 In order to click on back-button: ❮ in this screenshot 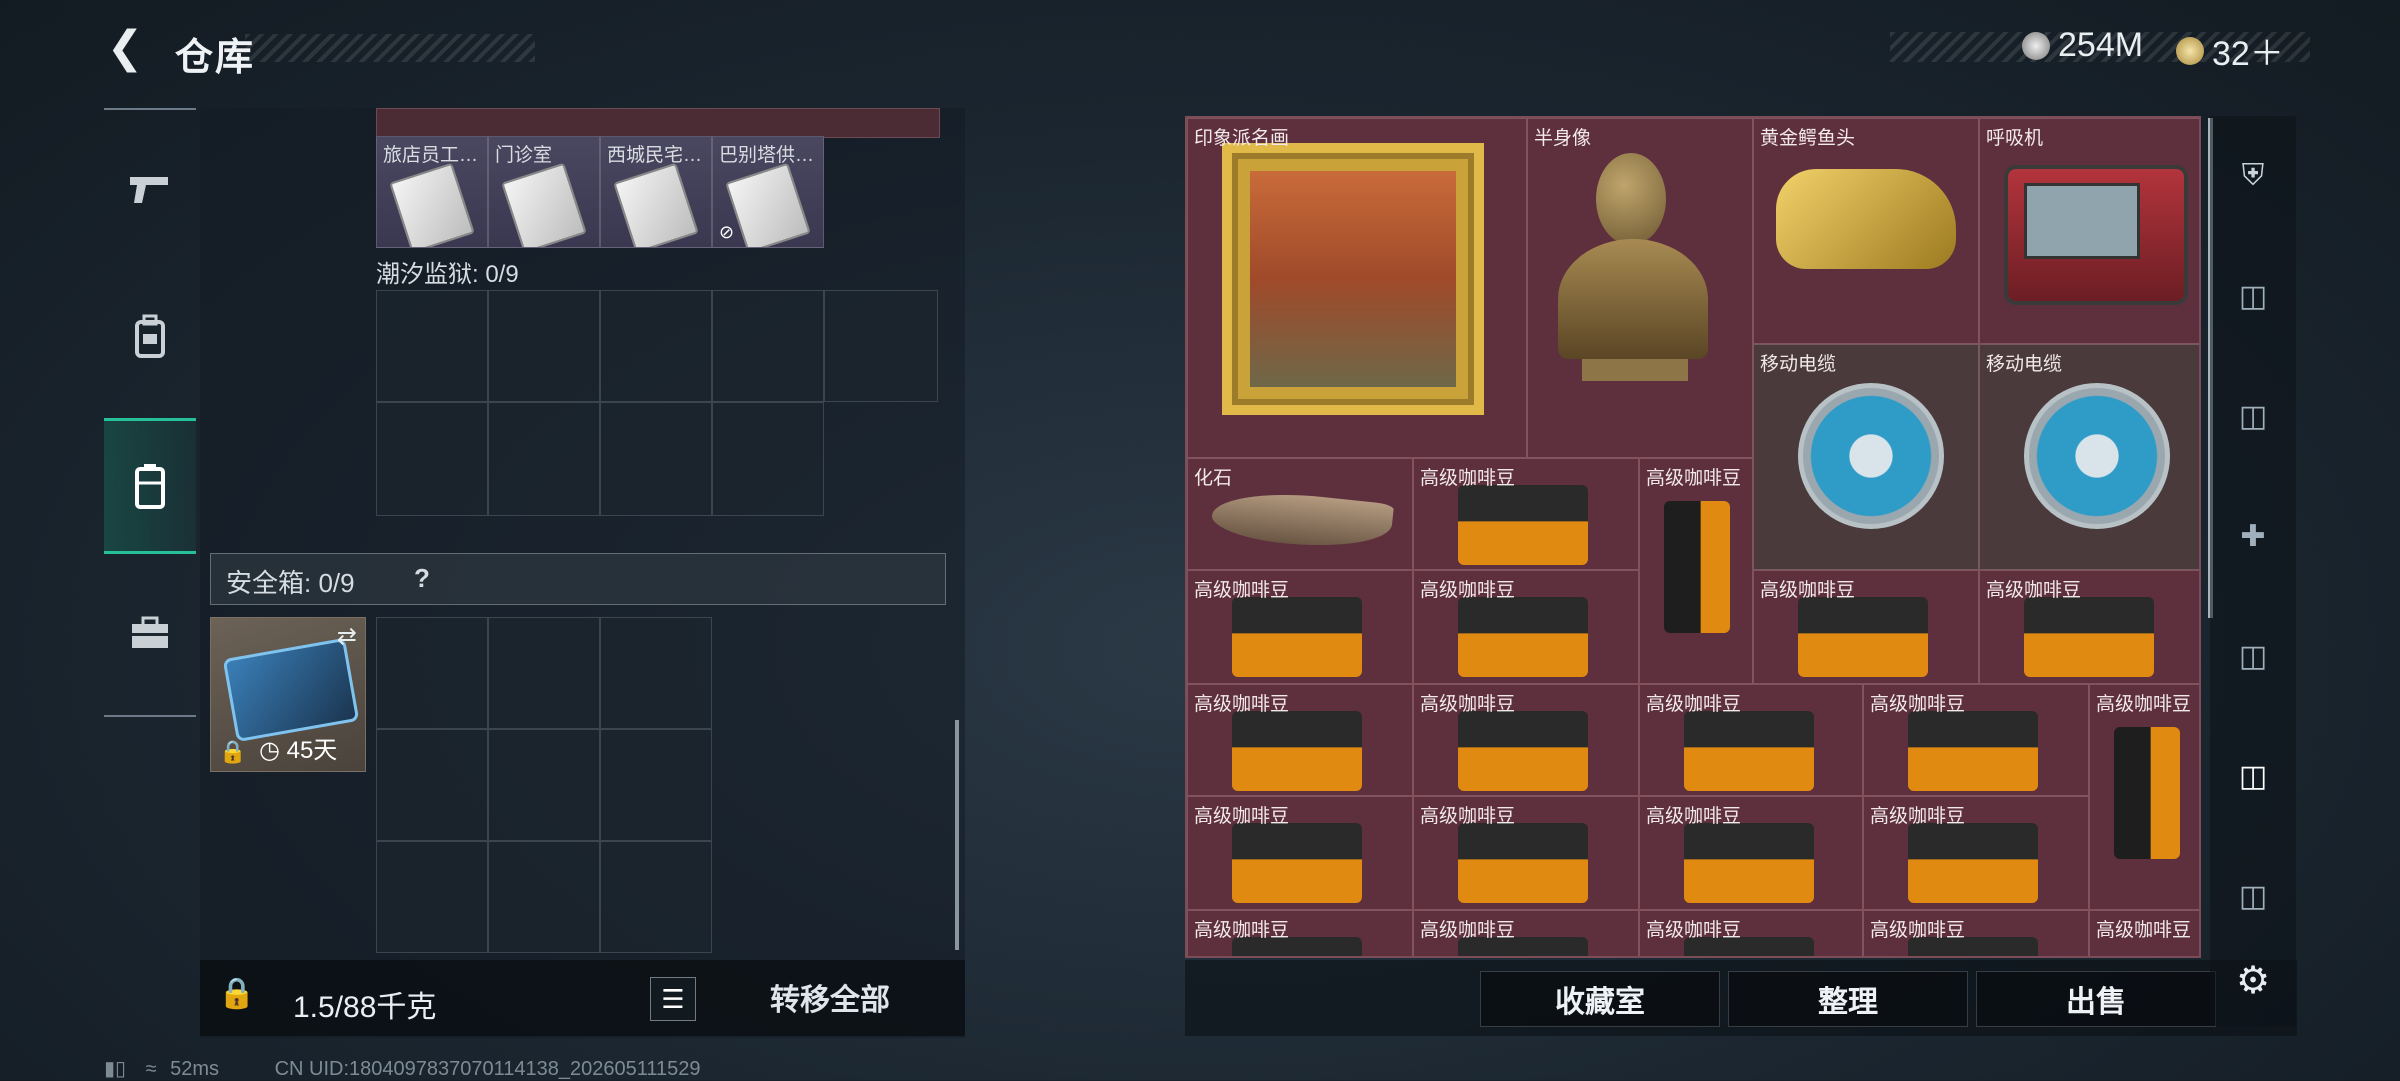, I will do `click(125, 47)`.